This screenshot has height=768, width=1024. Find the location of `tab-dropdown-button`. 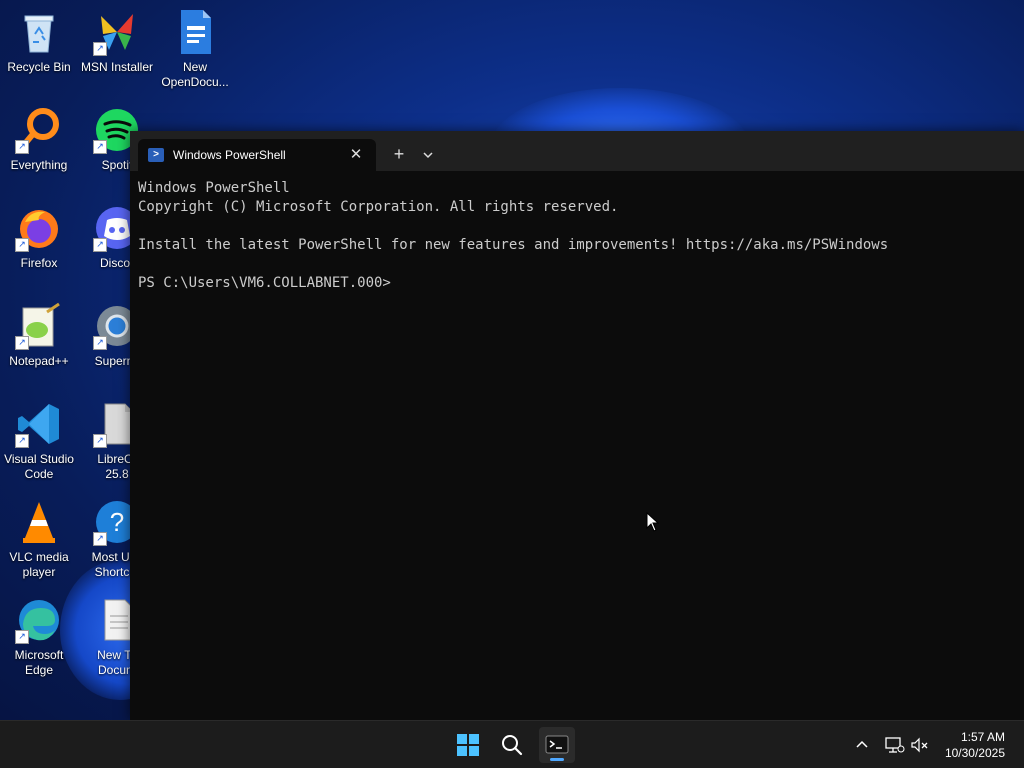

tab-dropdown-button is located at coordinates (428, 155).